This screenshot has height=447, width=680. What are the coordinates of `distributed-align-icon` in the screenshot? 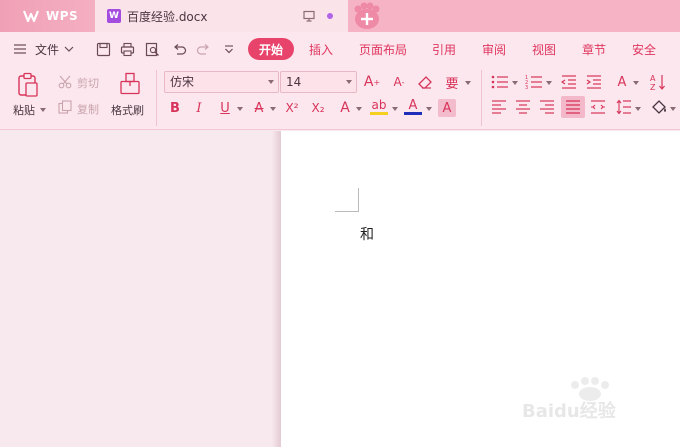 It's located at (598, 107).